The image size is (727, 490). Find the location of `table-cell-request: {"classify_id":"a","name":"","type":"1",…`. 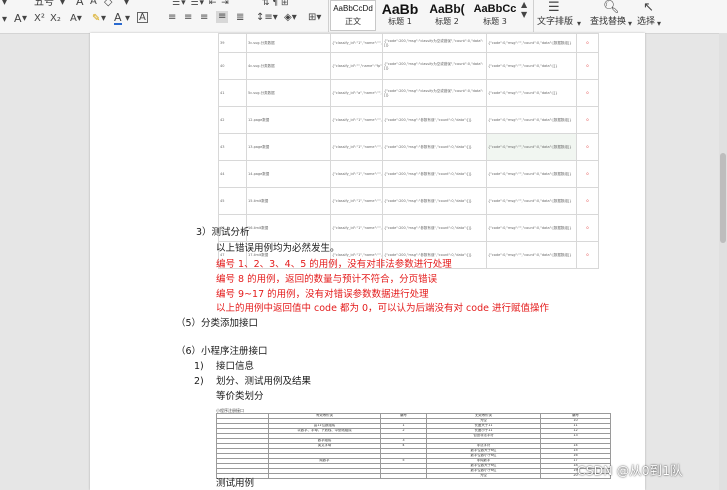

table-cell-request: {"classify_id":"a","name":"","type":"1",… is located at coordinates (356, 93).